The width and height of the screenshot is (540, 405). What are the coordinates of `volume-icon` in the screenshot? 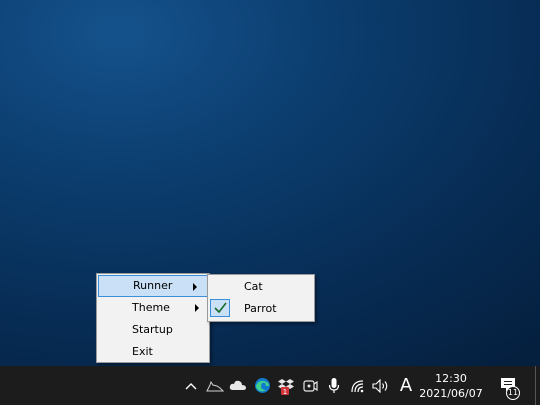 It's located at (381, 385).